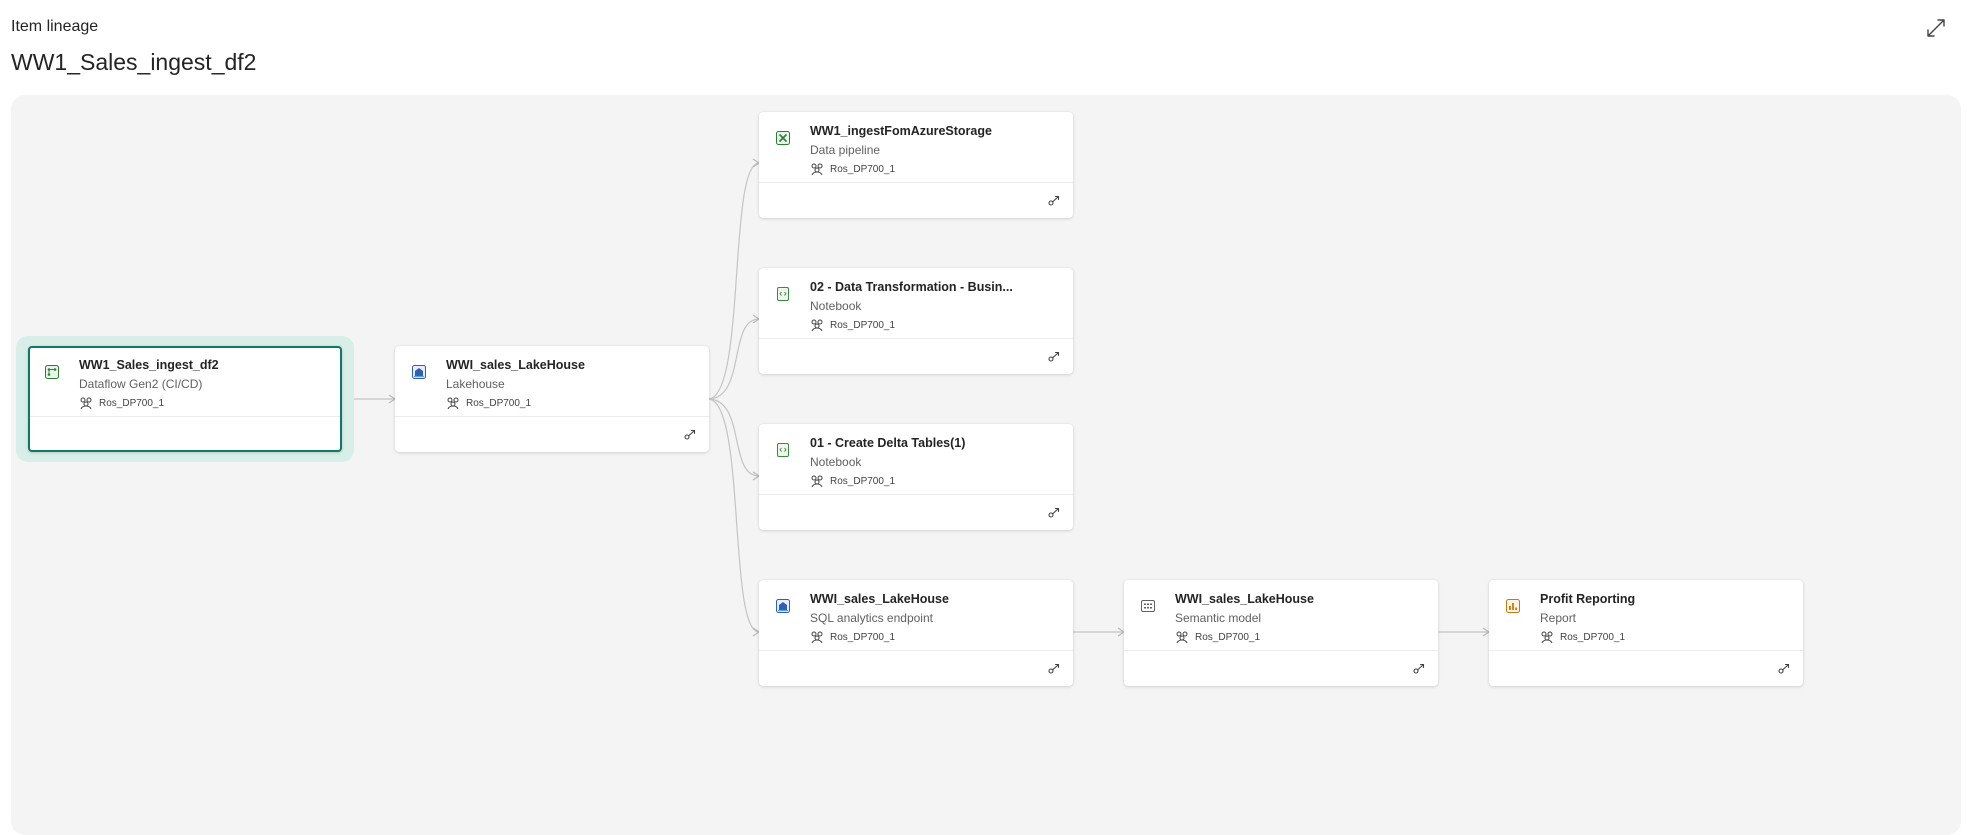 The image size is (1972, 835). Describe the element at coordinates (1148, 606) in the screenshot. I see `semantic-model-icon` at that location.